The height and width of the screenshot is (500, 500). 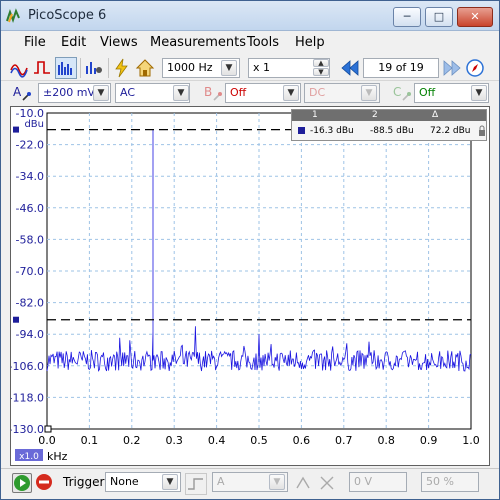 What do you see at coordinates (238, 92) in the screenshot?
I see `channel-b-range-value: Off` at bounding box center [238, 92].